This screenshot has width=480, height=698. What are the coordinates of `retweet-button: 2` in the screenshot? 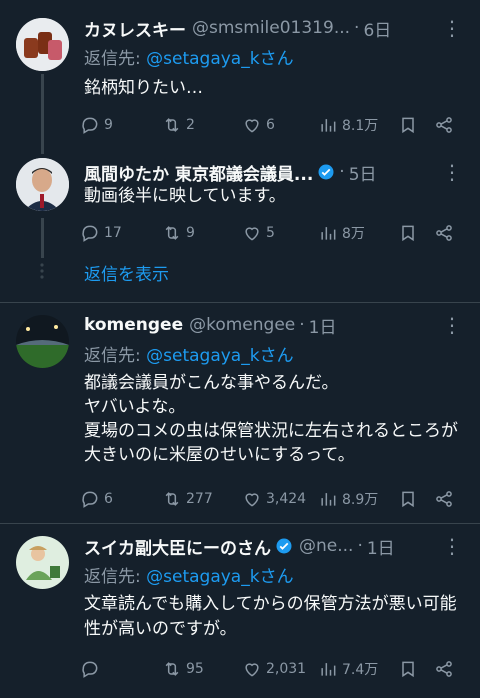 It's located at (178, 125).